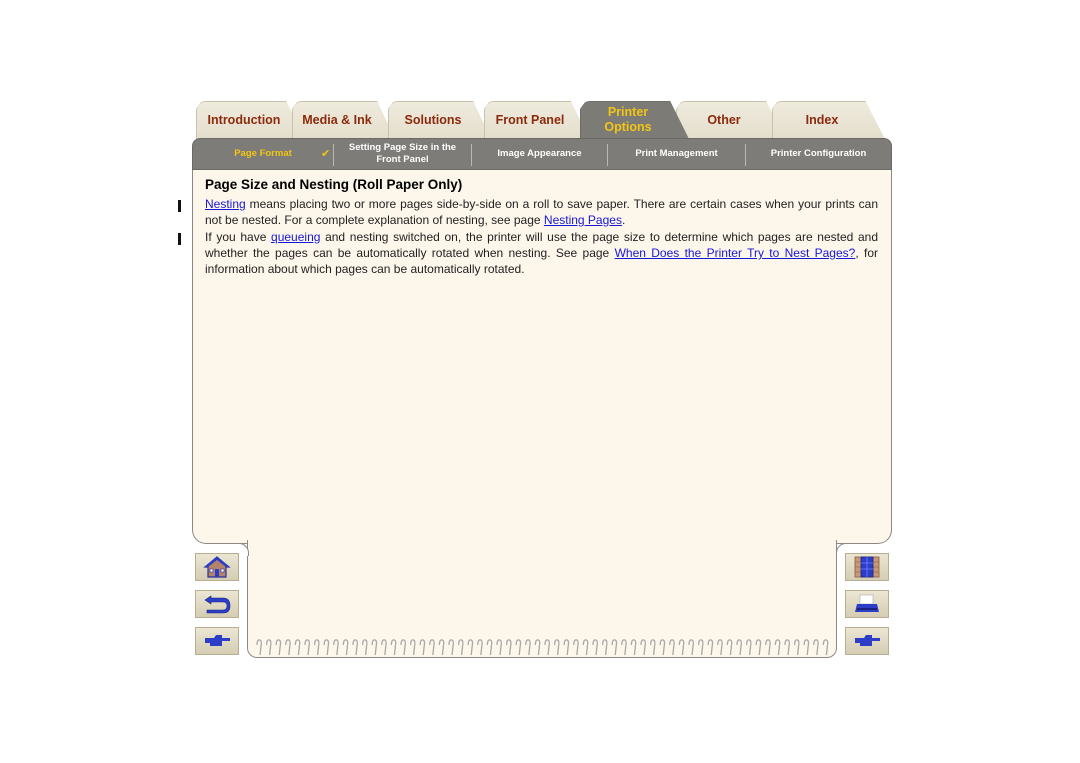 The height and width of the screenshot is (763, 1080). What do you see at coordinates (583, 220) in the screenshot?
I see `link-nesting-pages: Nesting Pages` at bounding box center [583, 220].